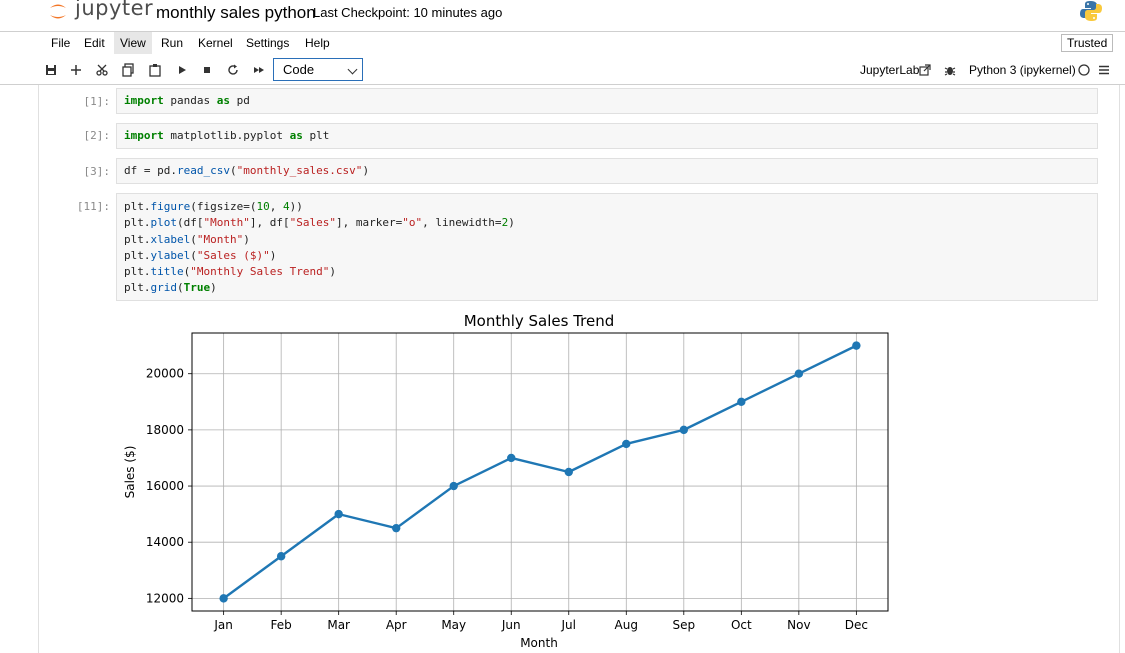 The width and height of the screenshot is (1125, 653). Describe the element at coordinates (233, 255) in the screenshot. I see `code-token: "Sales ($)"` at that location.